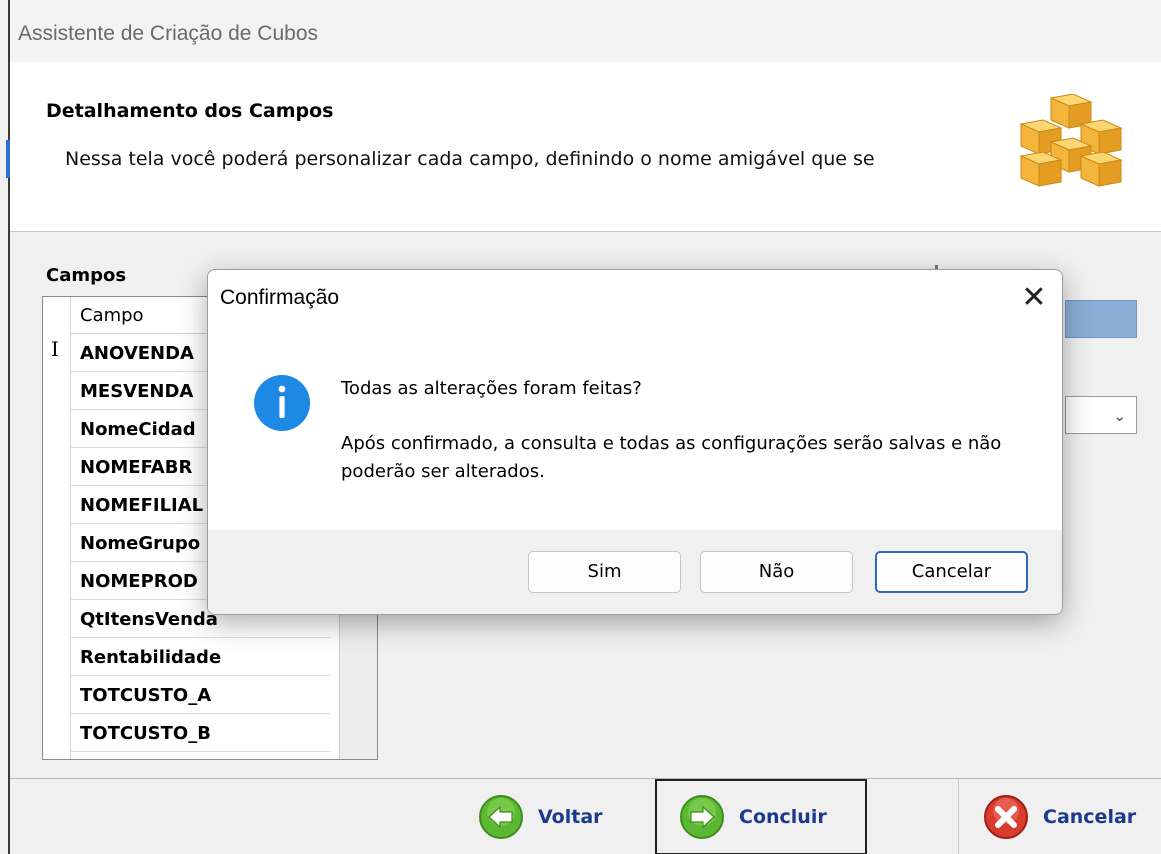 The height and width of the screenshot is (854, 1161). Describe the element at coordinates (1071, 140) in the screenshot. I see `cubes-logo-icon` at that location.